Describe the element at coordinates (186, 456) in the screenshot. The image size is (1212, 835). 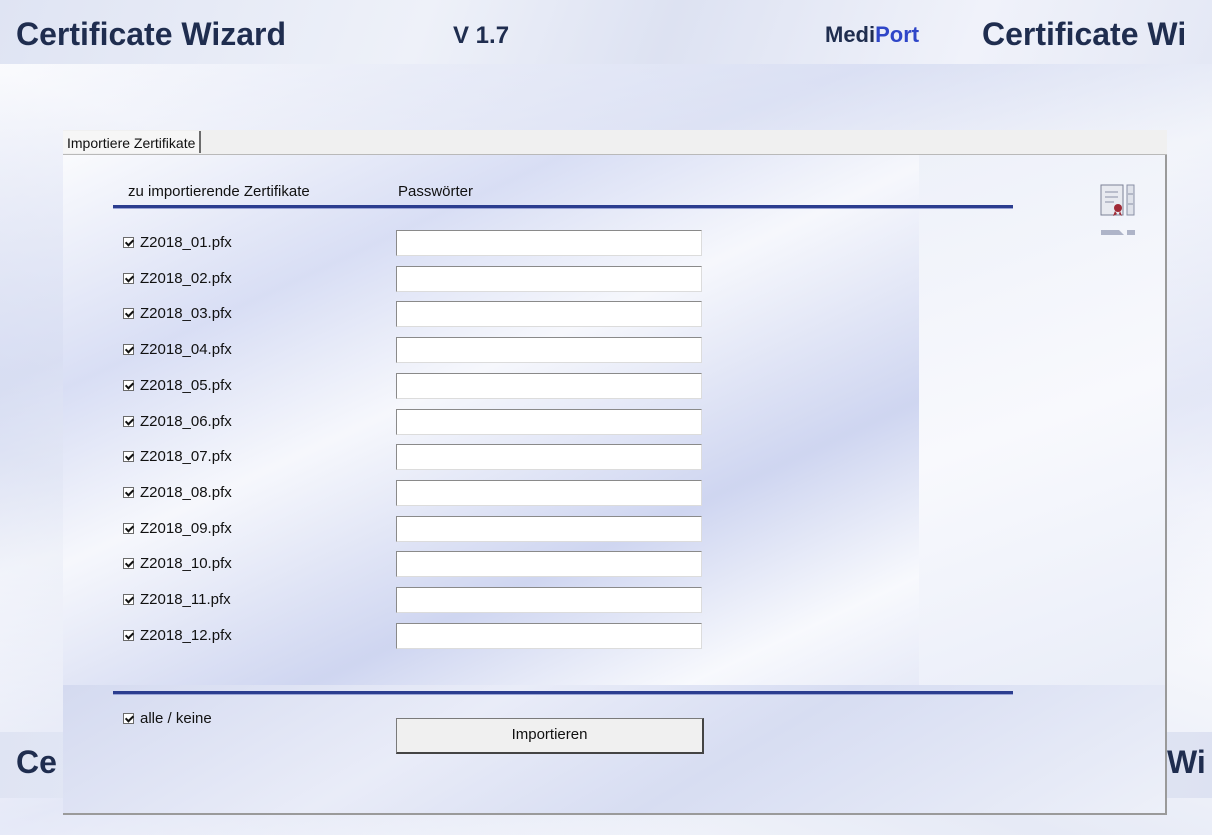
I see `certificate-filename: Z2018_07.pfx` at that location.